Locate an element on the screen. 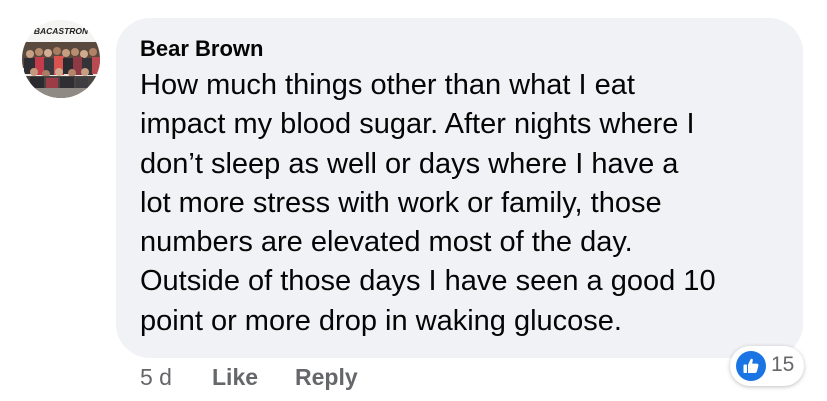 This screenshot has height=401, width=827. comment-timestamp: 5 d is located at coordinates (156, 377).